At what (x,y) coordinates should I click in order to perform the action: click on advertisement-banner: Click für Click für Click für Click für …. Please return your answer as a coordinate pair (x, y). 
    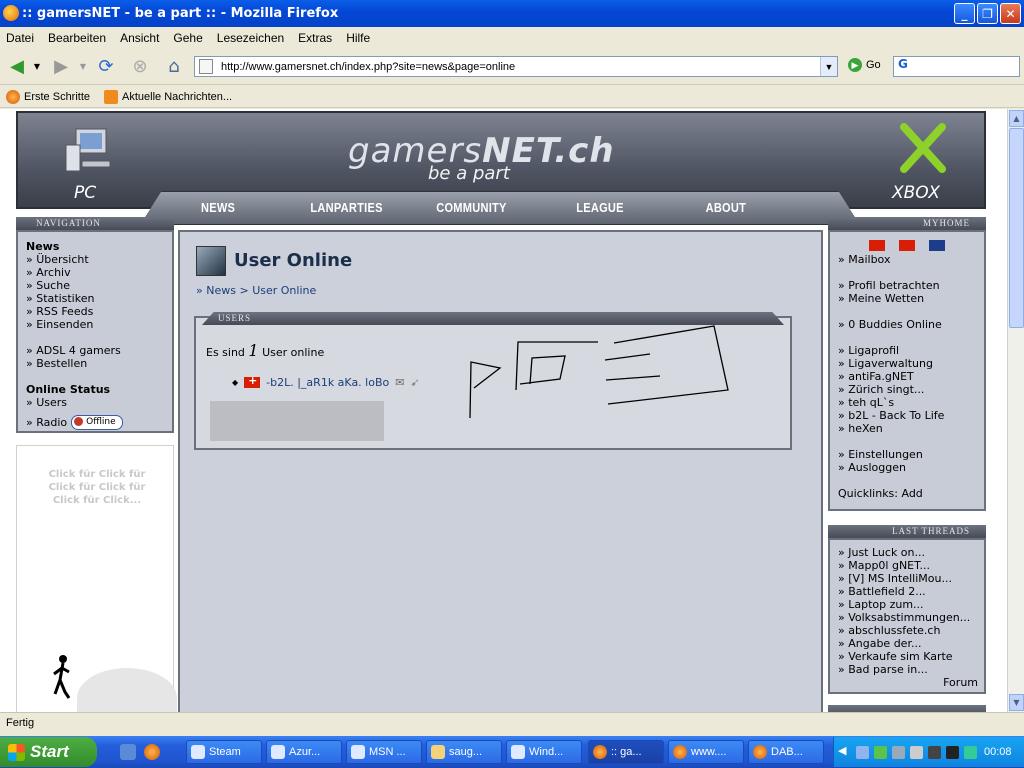
    Looking at the image, I should click on (96, 578).